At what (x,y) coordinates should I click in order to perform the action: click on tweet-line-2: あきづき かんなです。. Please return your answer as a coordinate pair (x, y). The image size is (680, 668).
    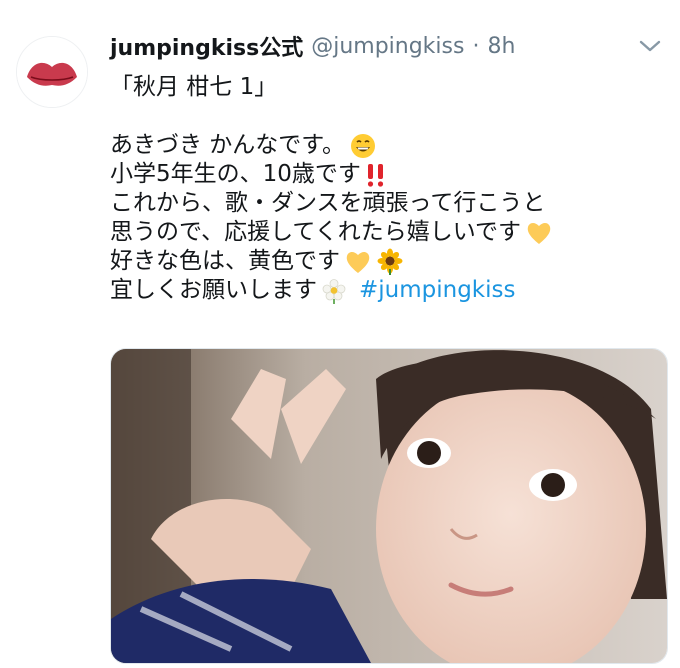
    Looking at the image, I should click on (390, 145).